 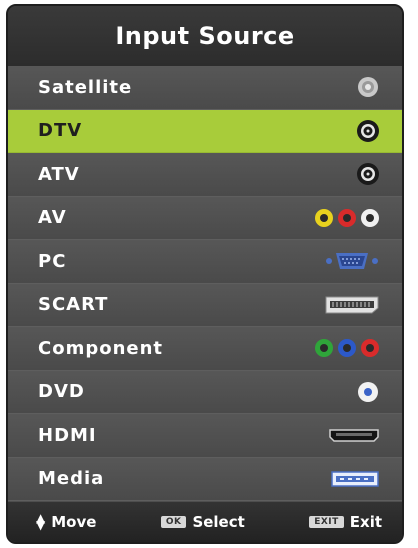 I want to click on exit-key-icon: EXIT, so click(x=326, y=522).